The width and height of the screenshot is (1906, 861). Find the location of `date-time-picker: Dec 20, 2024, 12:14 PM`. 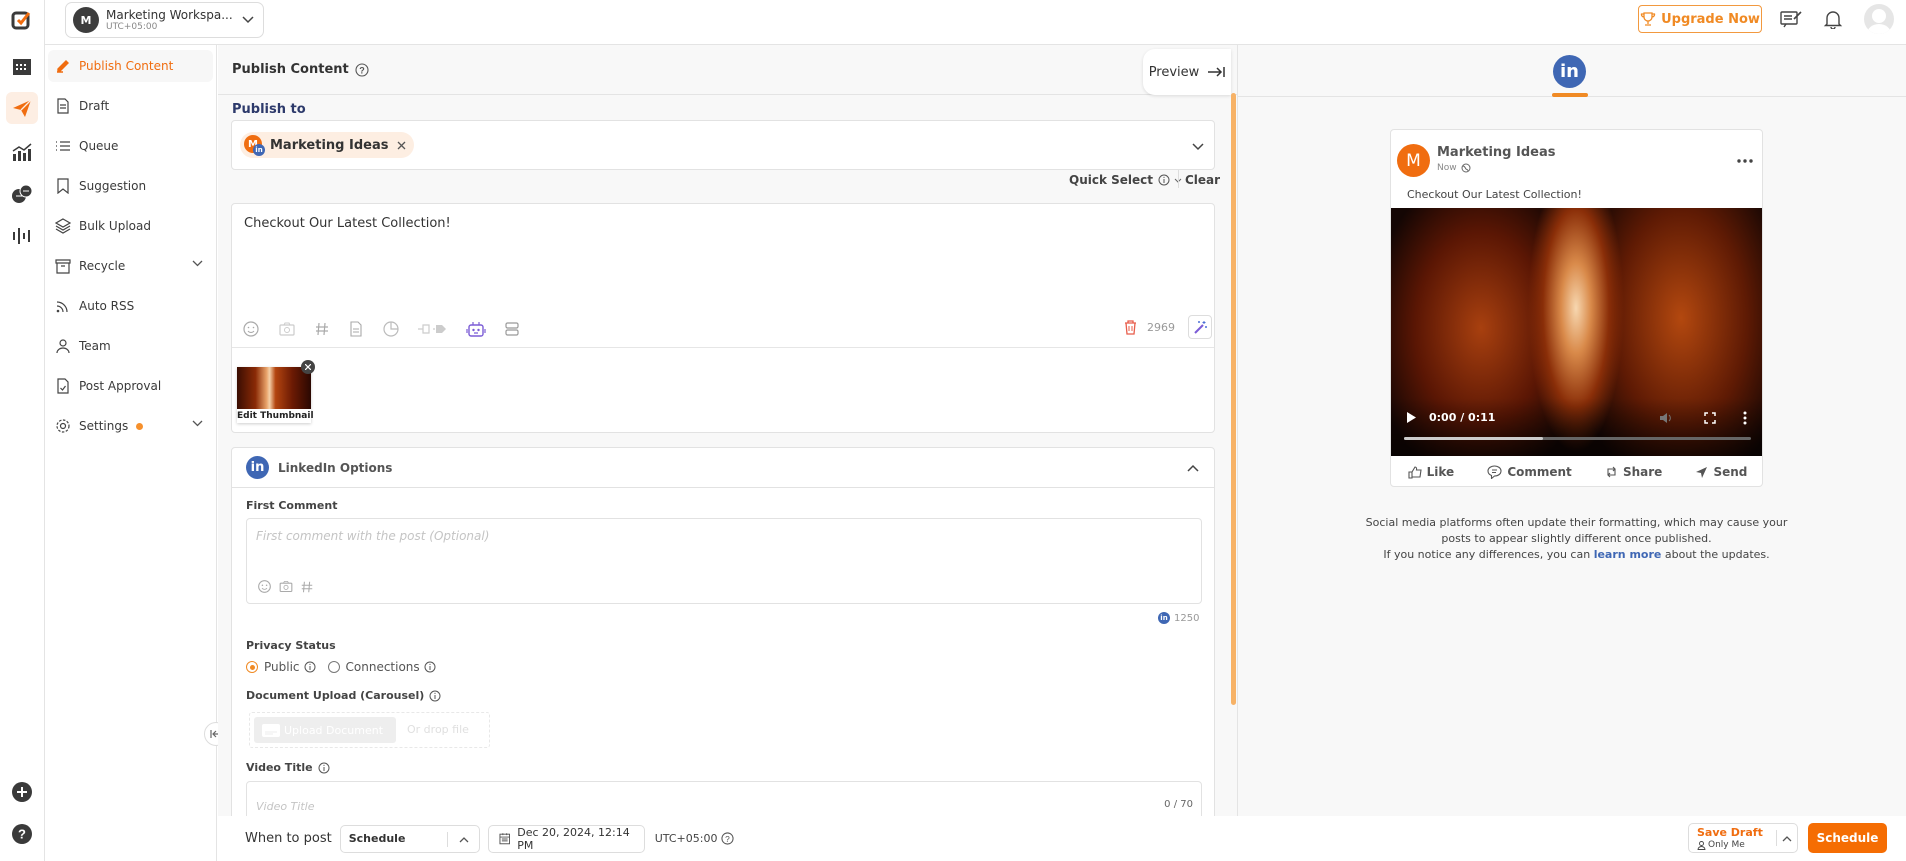

date-time-picker: Dec 20, 2024, 12:14 PM is located at coordinates (566, 838).